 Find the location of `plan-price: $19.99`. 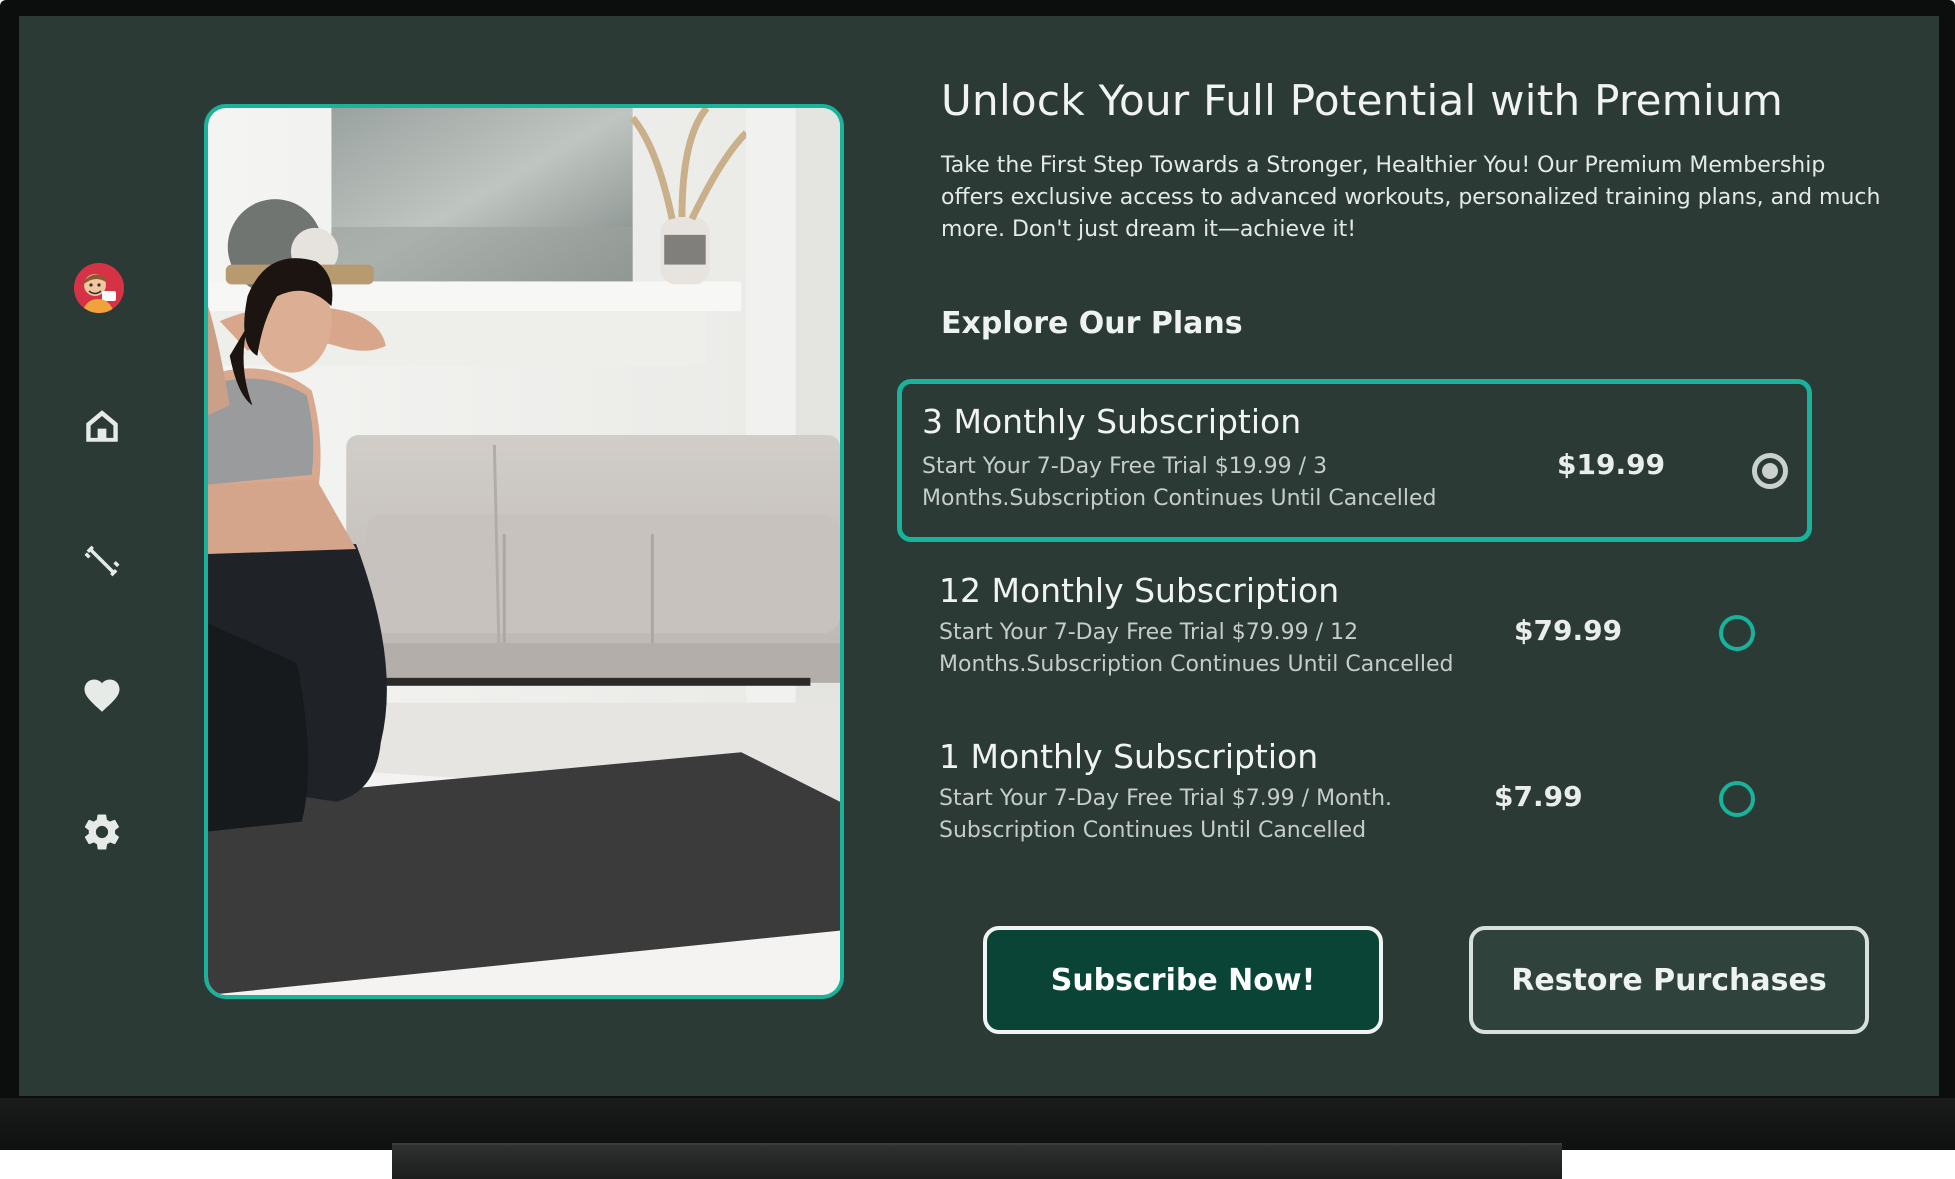

plan-price: $19.99 is located at coordinates (1611, 464).